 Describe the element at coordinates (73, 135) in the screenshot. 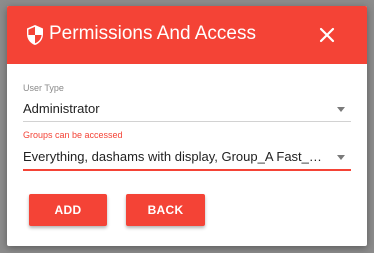

I see `groups-label: Groups can be accessed` at that location.